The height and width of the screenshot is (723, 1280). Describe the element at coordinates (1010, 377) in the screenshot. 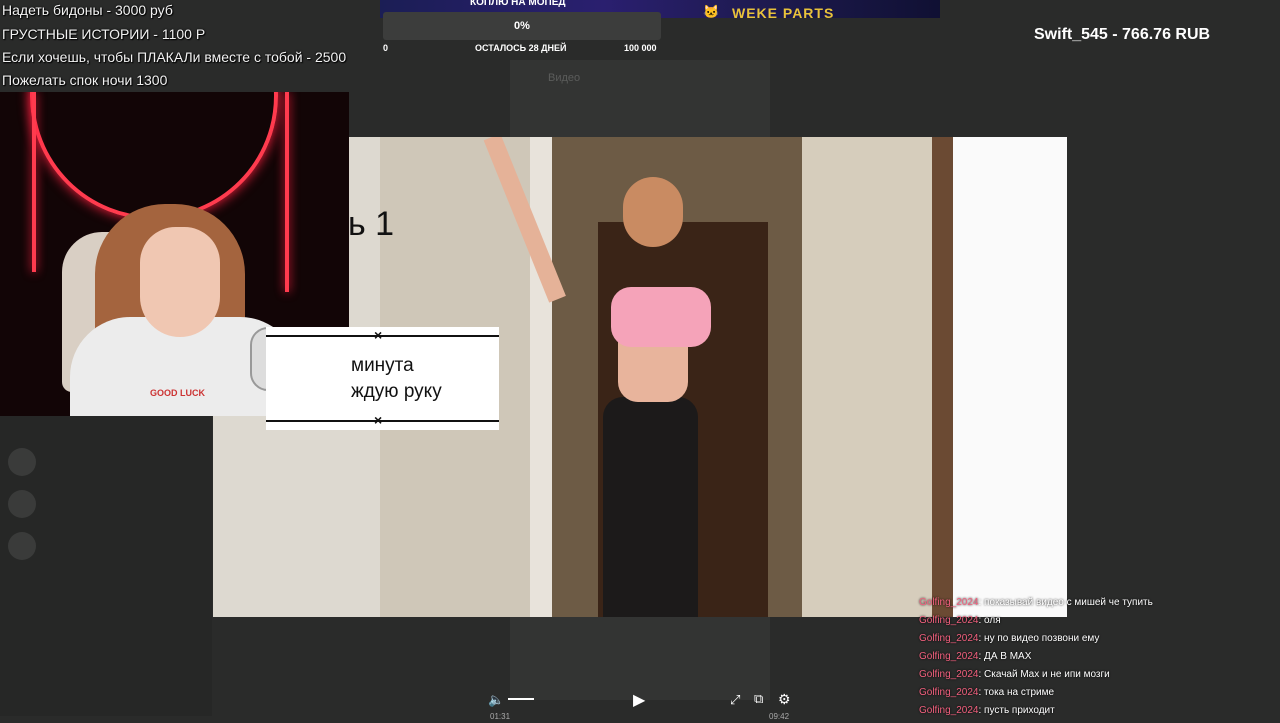

I see `video-white-door` at that location.